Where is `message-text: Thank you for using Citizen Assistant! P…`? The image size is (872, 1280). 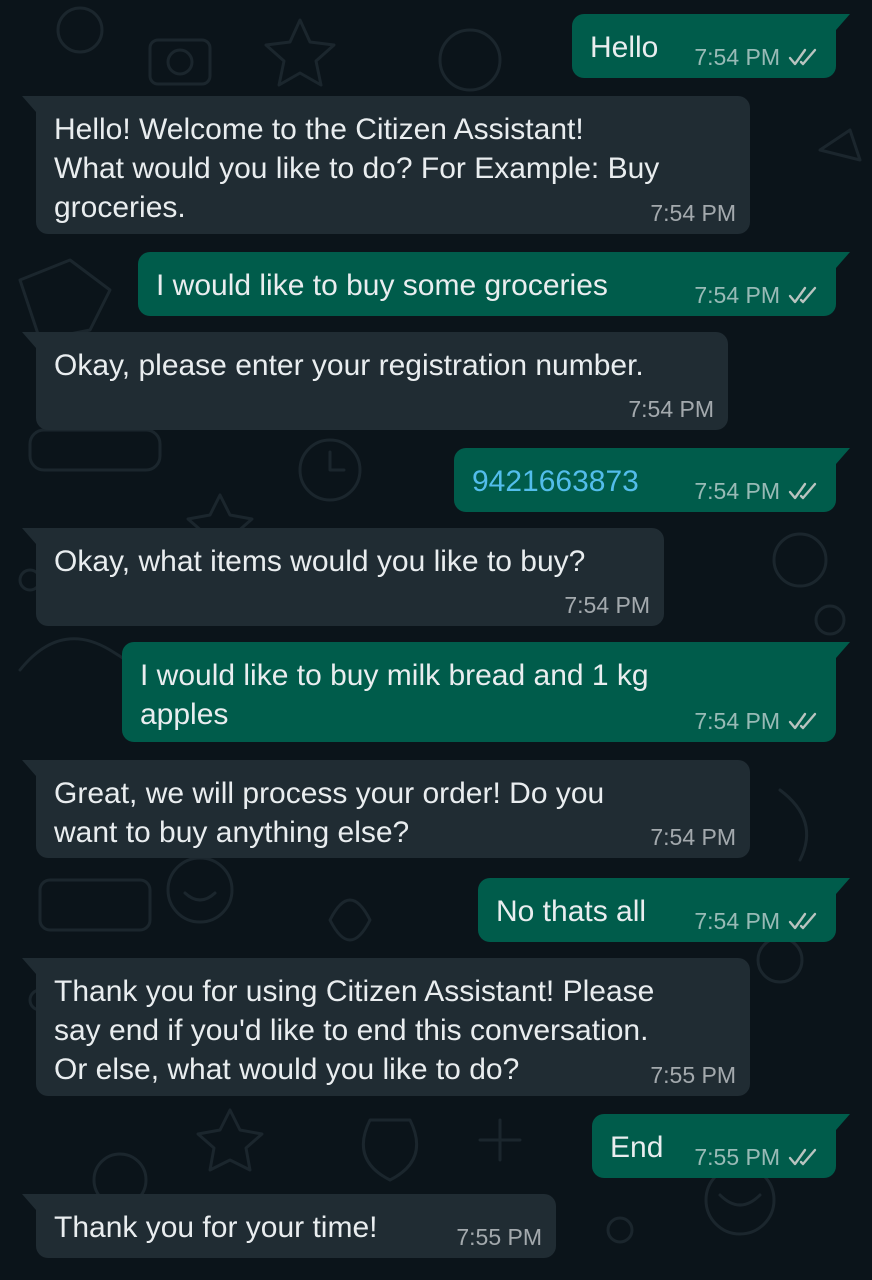
message-text: Thank you for using Citizen Assistant! P… is located at coordinates (354, 1030).